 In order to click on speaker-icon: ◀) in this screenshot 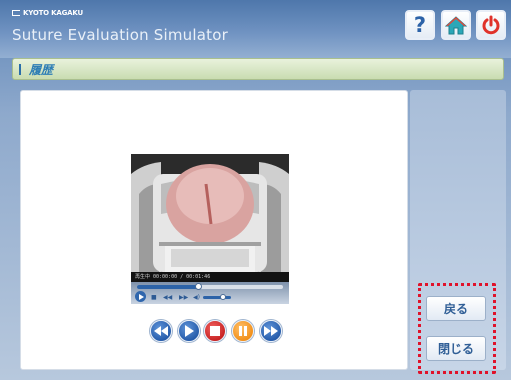, I will do `click(196, 297)`.